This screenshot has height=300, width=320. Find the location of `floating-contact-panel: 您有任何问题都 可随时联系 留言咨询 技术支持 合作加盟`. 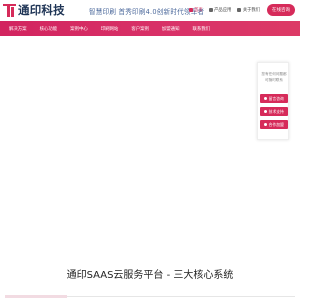

floating-contact-panel: 您有任何问题都 可随时联系 留言咨询 技术支持 合作加盟 is located at coordinates (273, 101).